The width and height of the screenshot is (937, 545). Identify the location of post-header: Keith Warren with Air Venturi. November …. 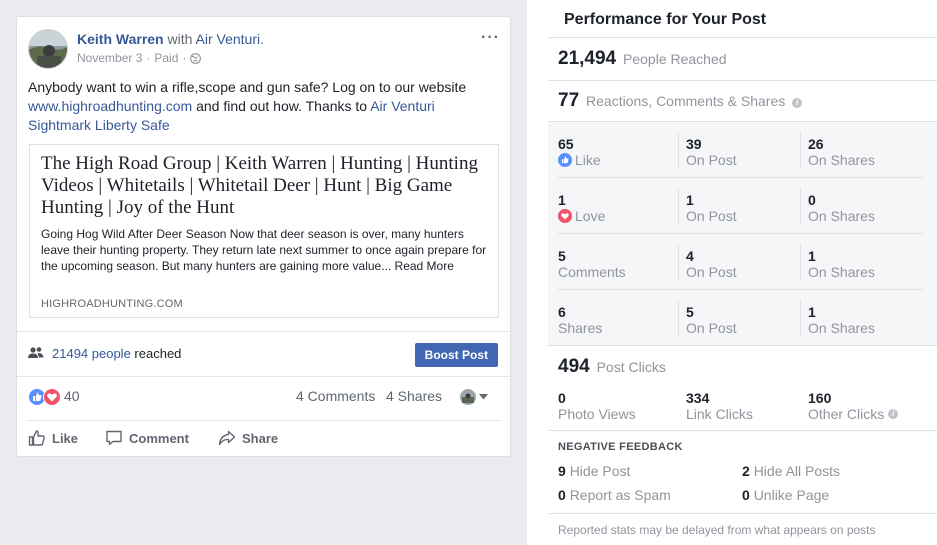
(264, 49).